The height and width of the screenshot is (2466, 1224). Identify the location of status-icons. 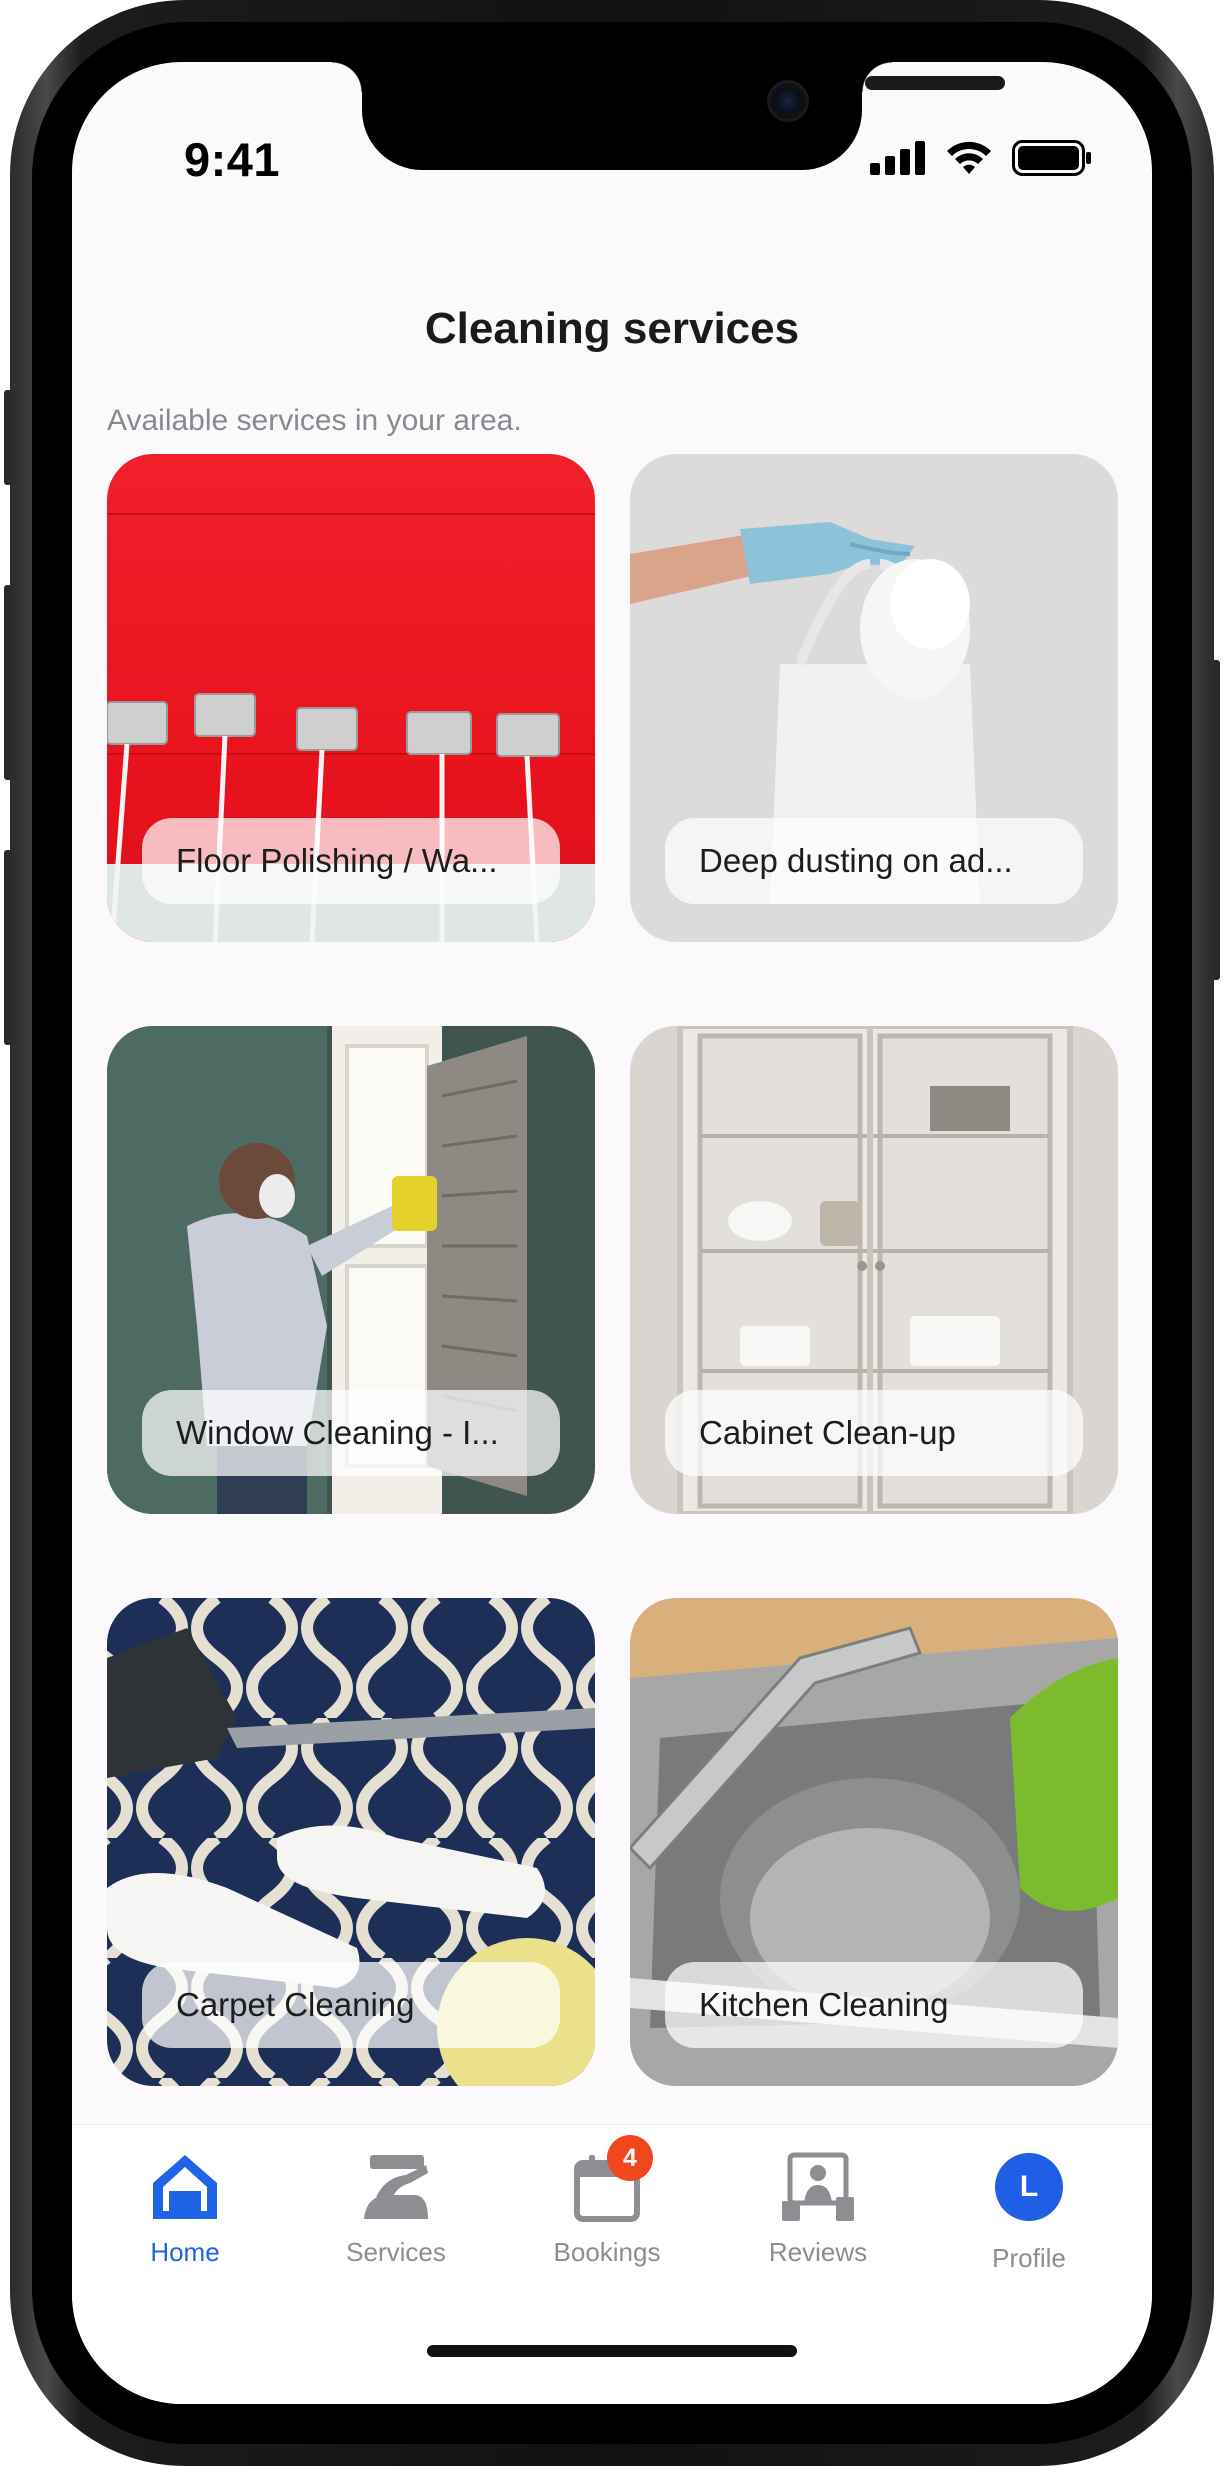
(981, 158).